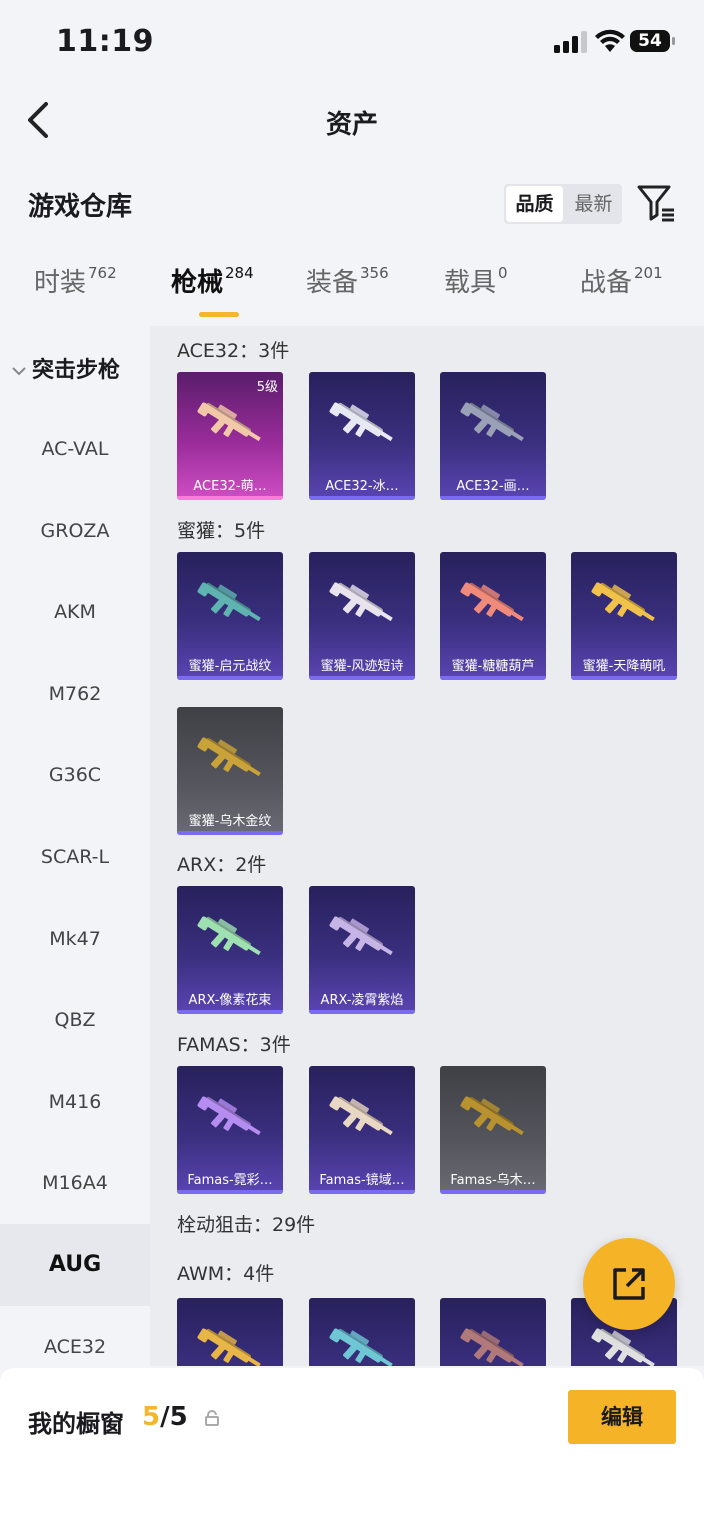 The height and width of the screenshot is (1523, 704). I want to click on sidebar-item-aug: AUG, so click(75, 1265).